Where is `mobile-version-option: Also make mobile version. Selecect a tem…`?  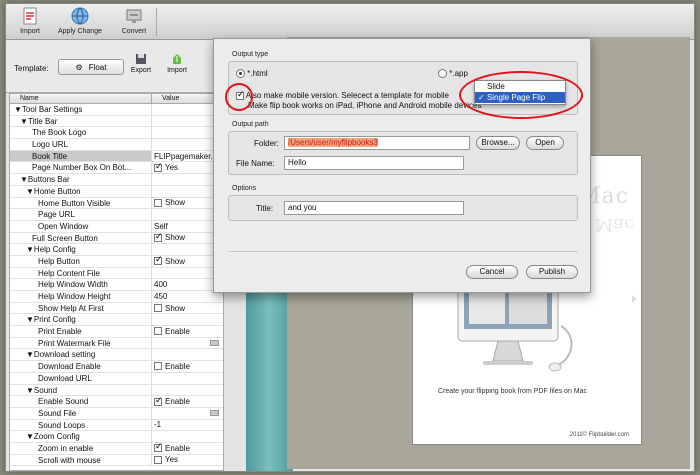 mobile-version-option: Also make mobile version. Selecect a tem… is located at coordinates (358, 100).